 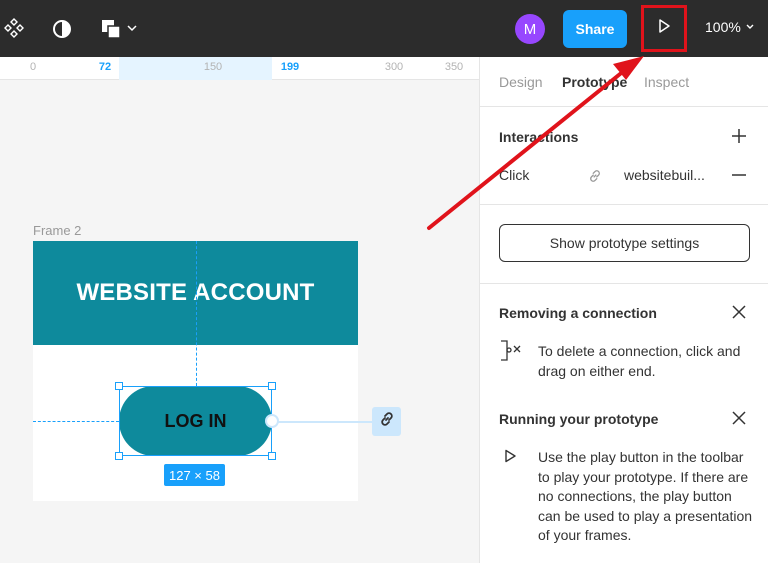 What do you see at coordinates (539, 137) in the screenshot?
I see `interactions-title: Interactions` at bounding box center [539, 137].